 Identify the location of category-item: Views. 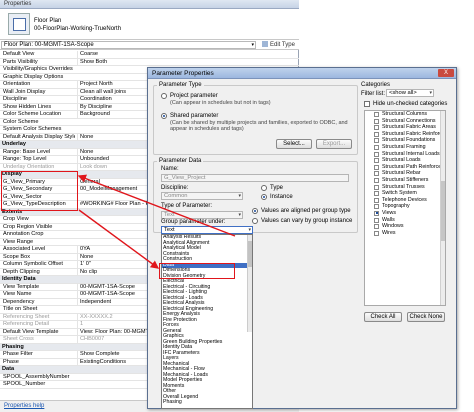
(405, 213).